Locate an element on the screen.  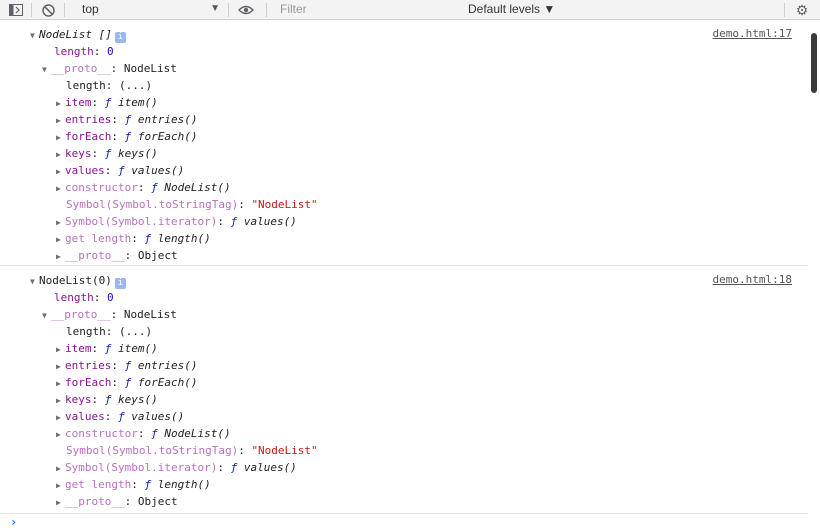
live-expression-eye-icon is located at coordinates (246, 10).